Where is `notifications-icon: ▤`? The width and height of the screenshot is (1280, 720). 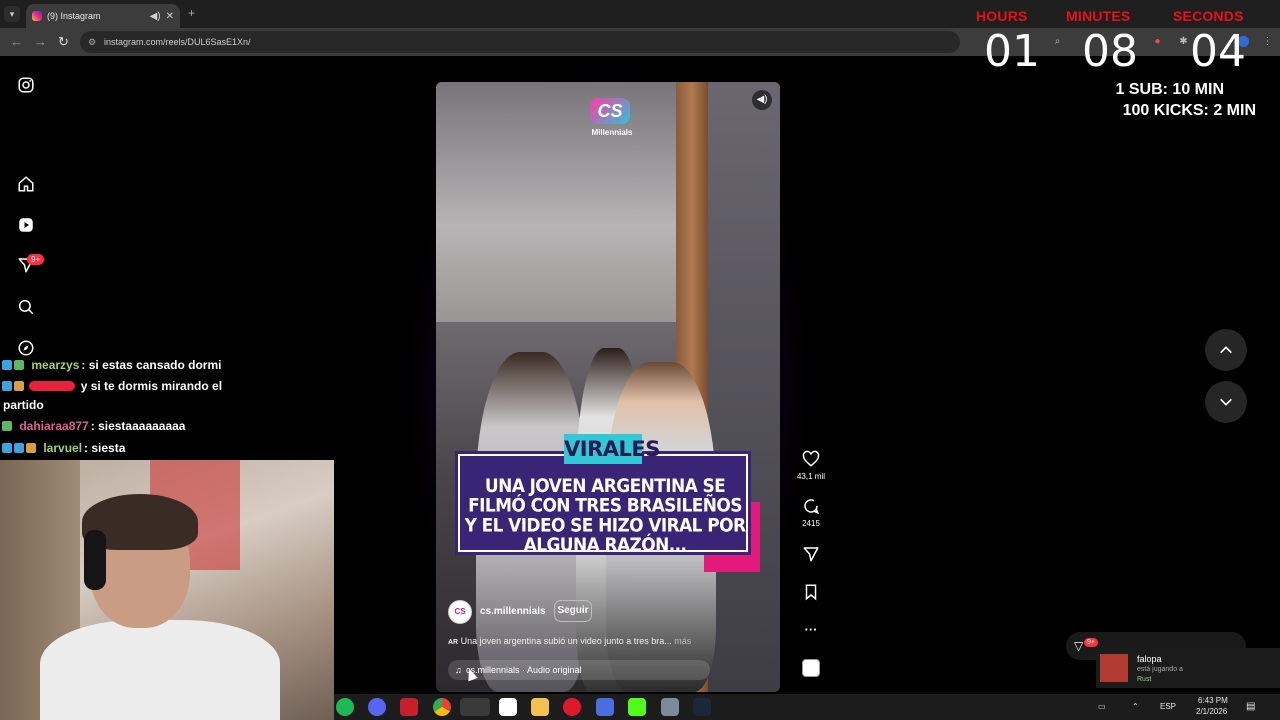 notifications-icon: ▤ is located at coordinates (1250, 706).